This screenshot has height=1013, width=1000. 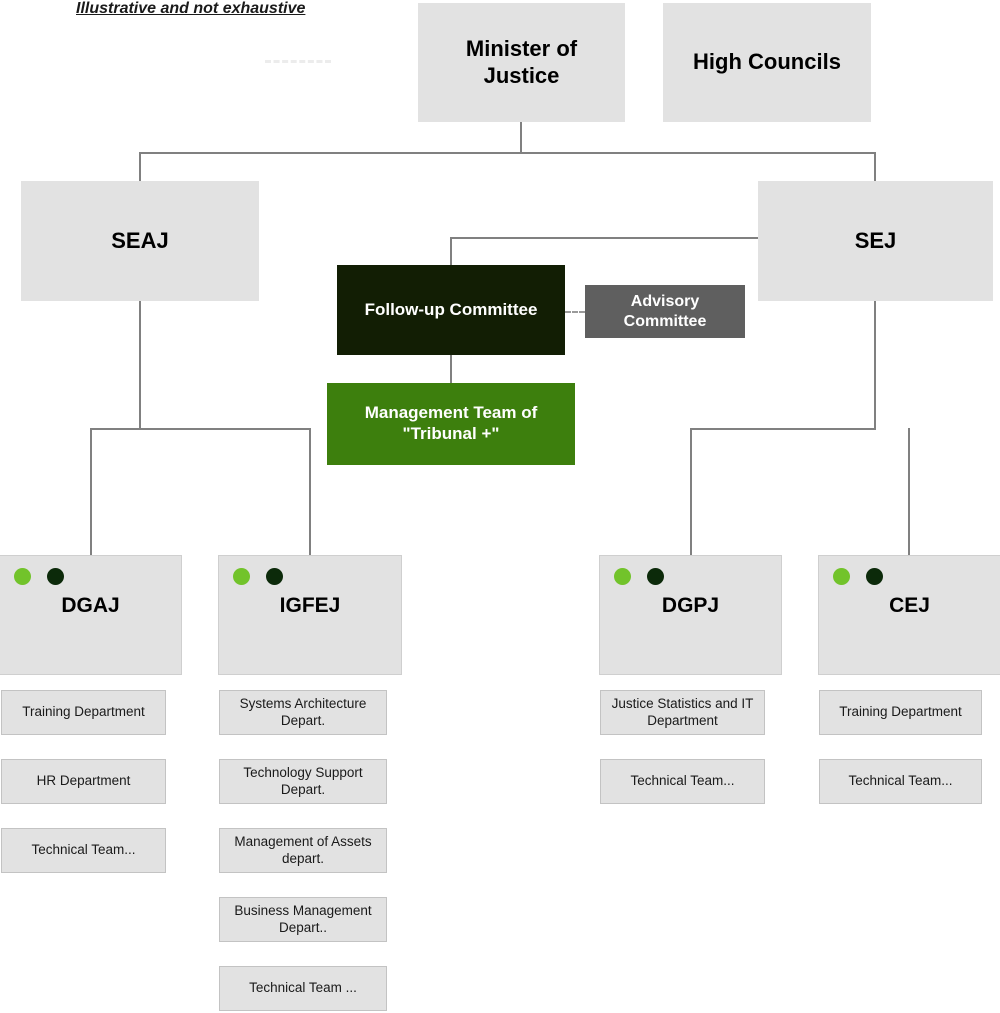 I want to click on box-follow-up-committee: Follow-up Committee, so click(x=451, y=310).